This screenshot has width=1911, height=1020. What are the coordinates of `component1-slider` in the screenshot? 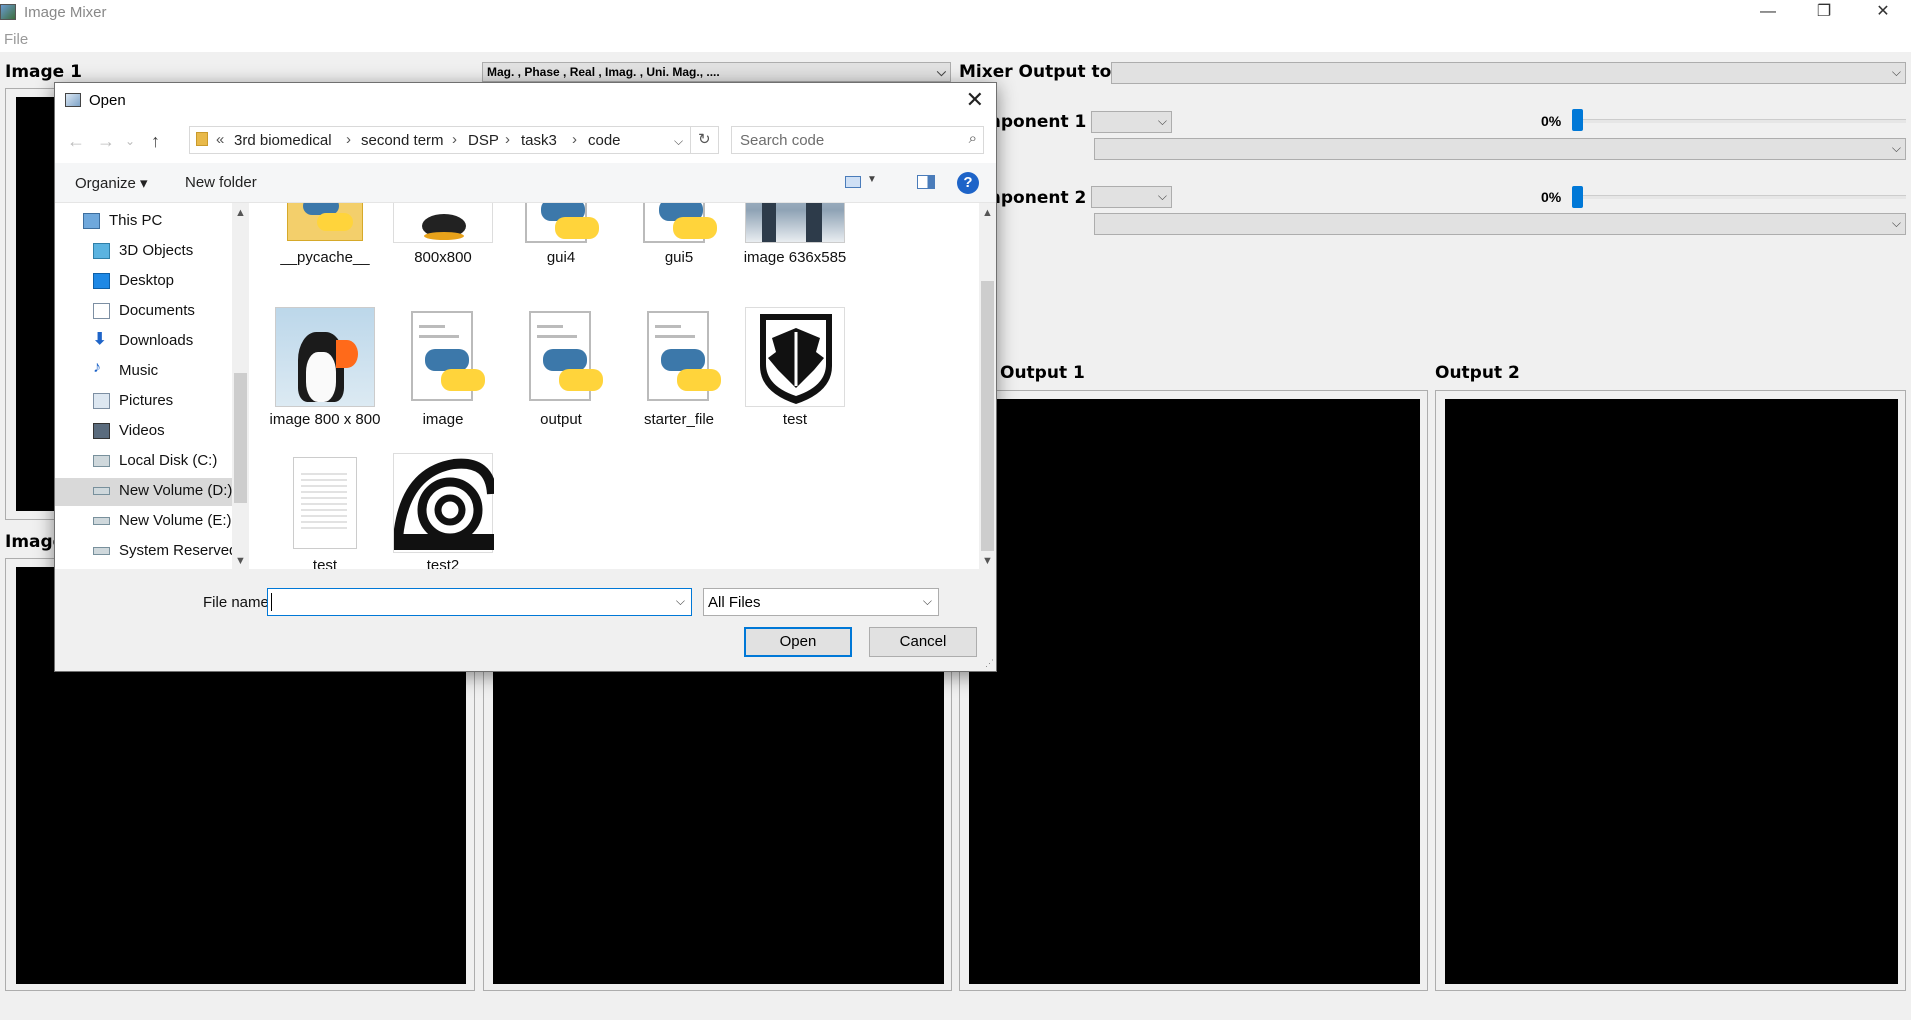 It's located at (1741, 121).